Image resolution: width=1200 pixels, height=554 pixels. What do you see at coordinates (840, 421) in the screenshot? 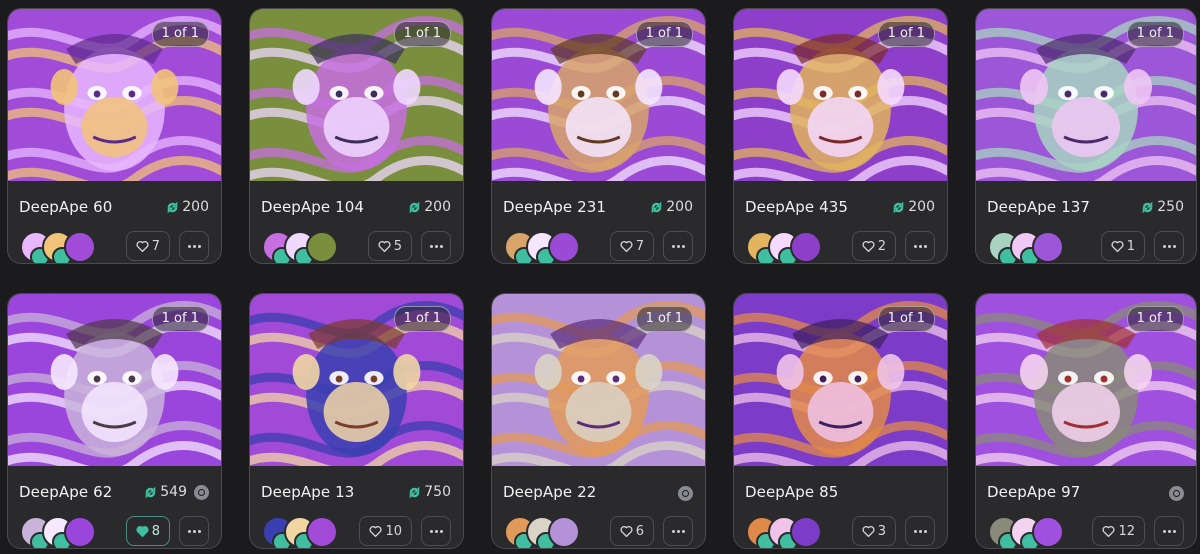
I see `nft-card: 1 of 1 DeepApe 85 3` at bounding box center [840, 421].